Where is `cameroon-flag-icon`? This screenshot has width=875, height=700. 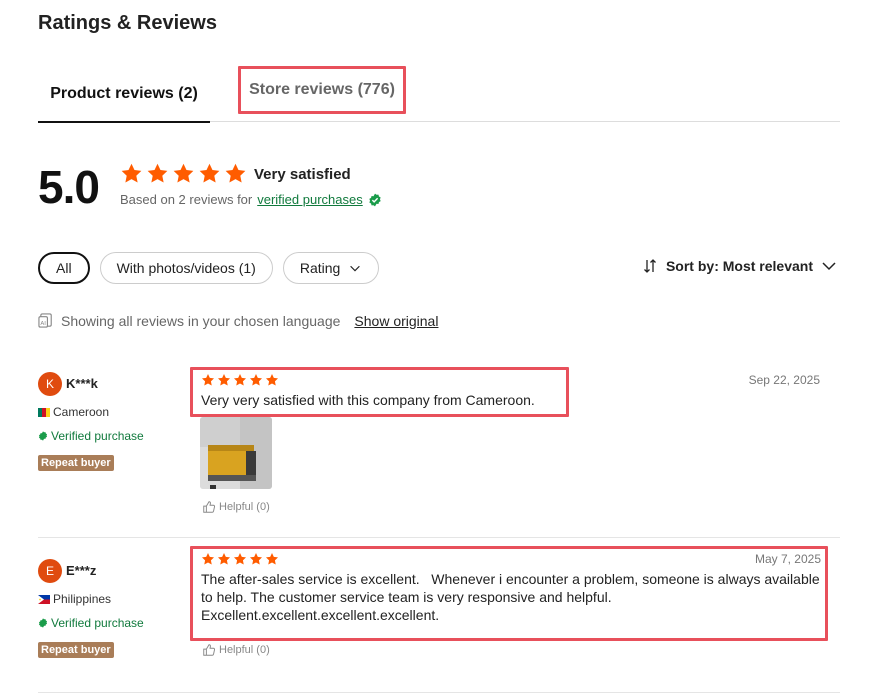 cameroon-flag-icon is located at coordinates (44, 412).